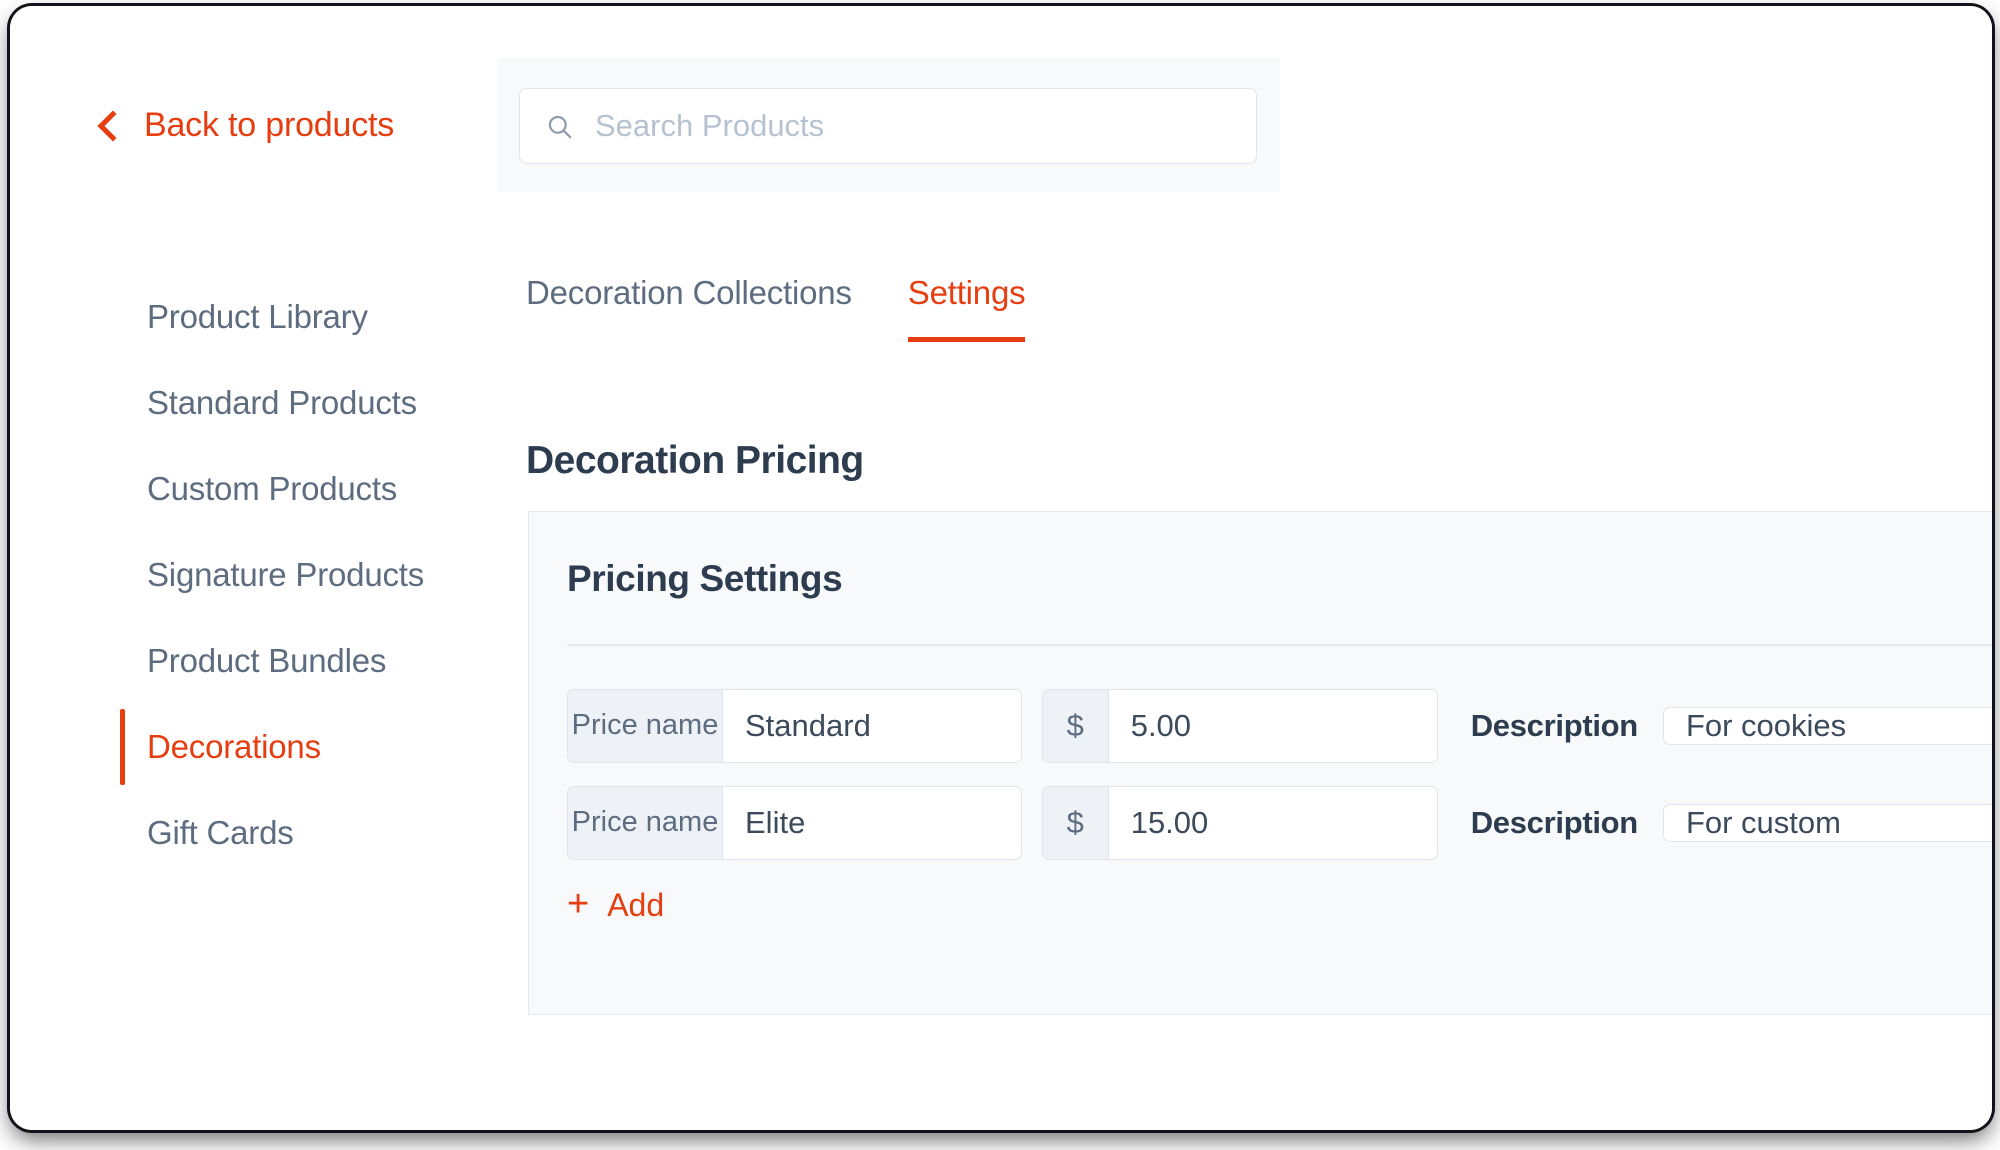 This screenshot has height=1150, width=2000. What do you see at coordinates (282, 402) in the screenshot?
I see `sidebar-item-label: Standard Products` at bounding box center [282, 402].